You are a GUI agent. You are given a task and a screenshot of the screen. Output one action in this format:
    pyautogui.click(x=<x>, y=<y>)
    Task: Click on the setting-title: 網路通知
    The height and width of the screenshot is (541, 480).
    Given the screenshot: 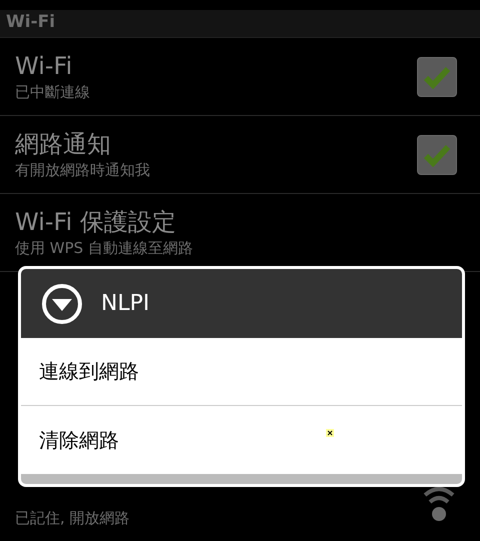 What is the action you would take?
    pyautogui.click(x=63, y=144)
    